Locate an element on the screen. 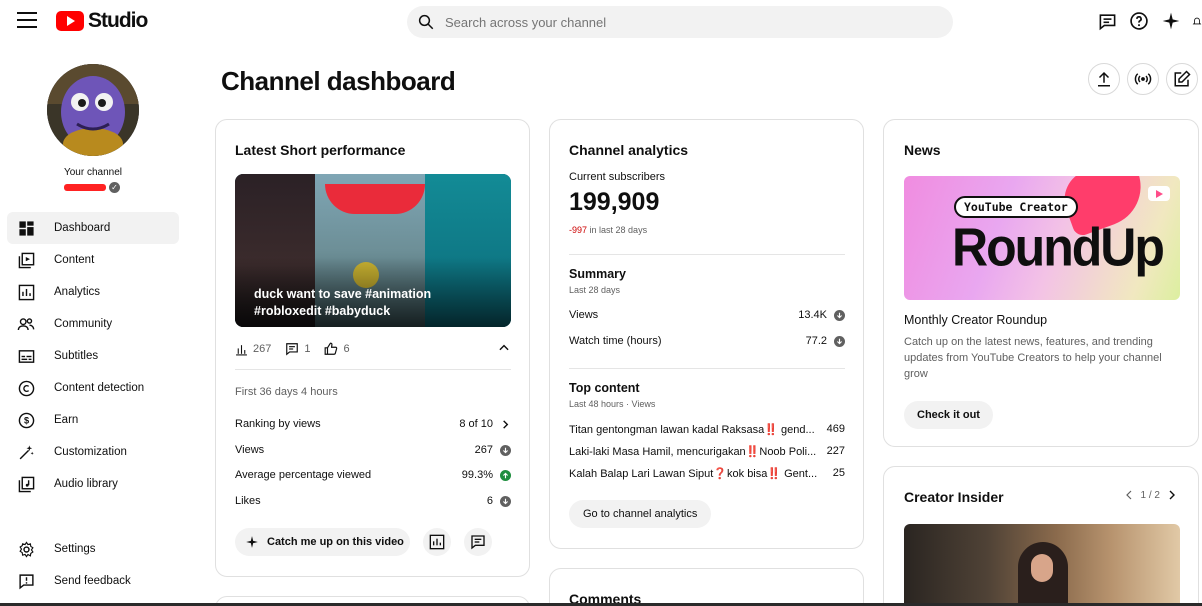  go-live-button is located at coordinates (1143, 79).